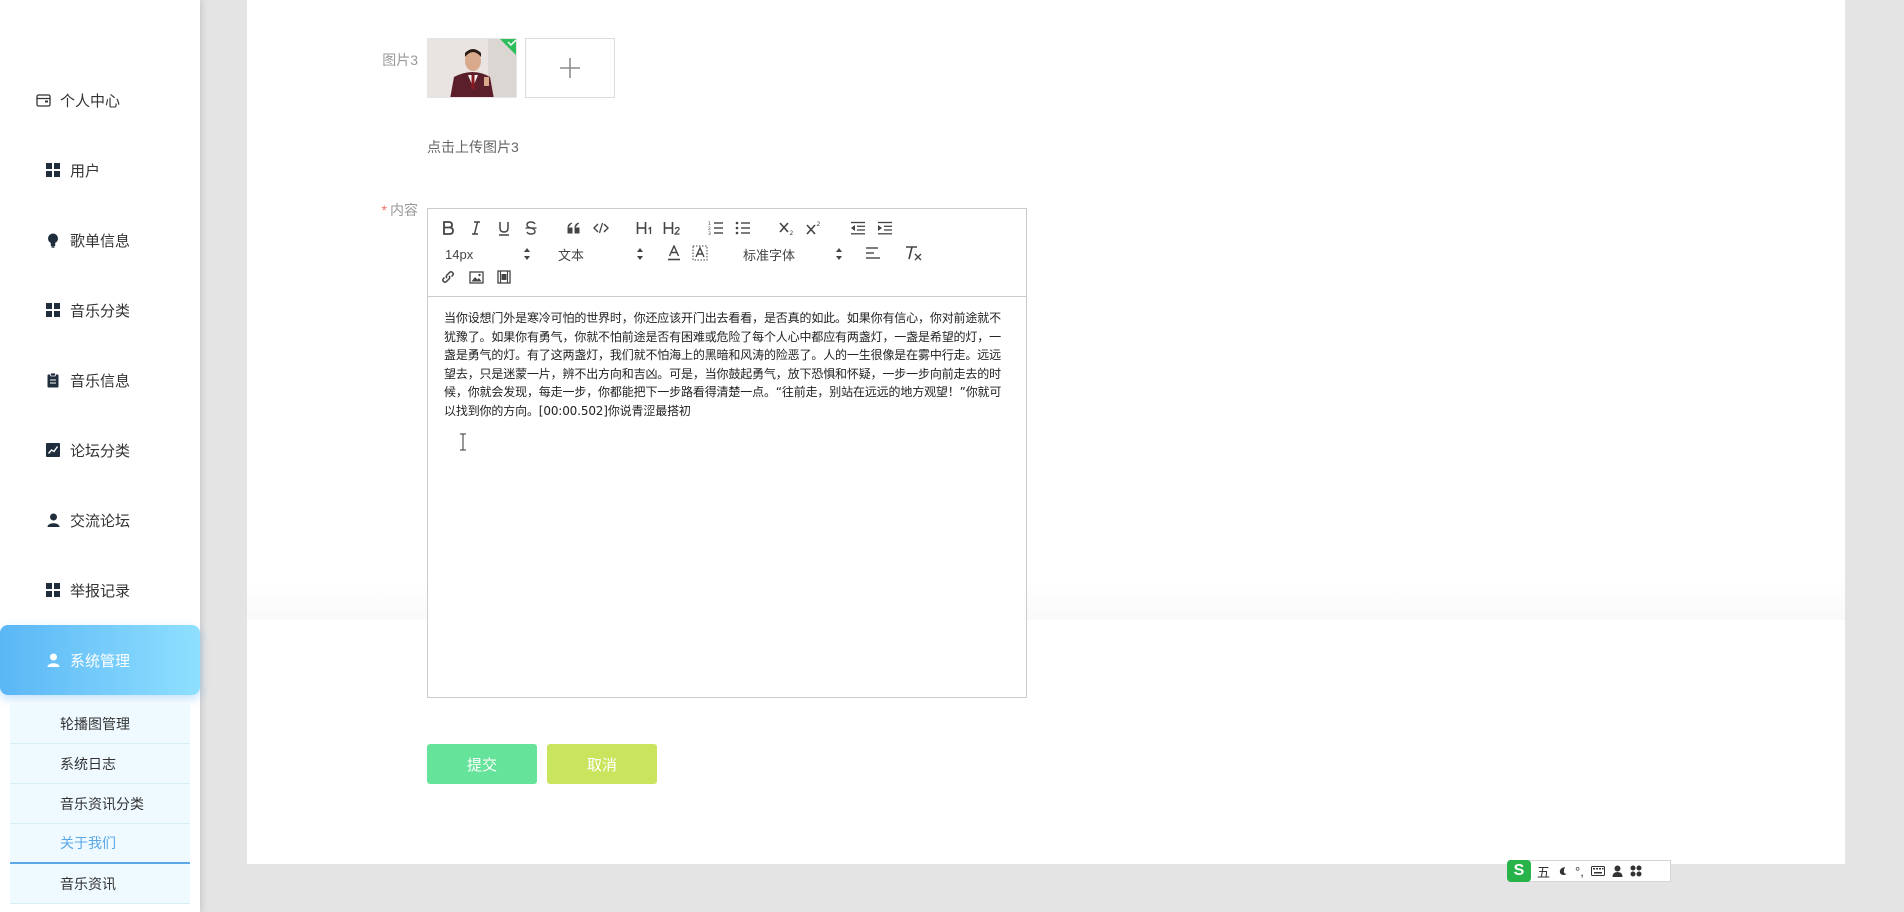 This screenshot has height=912, width=1904. I want to click on indent-button, so click(885, 228).